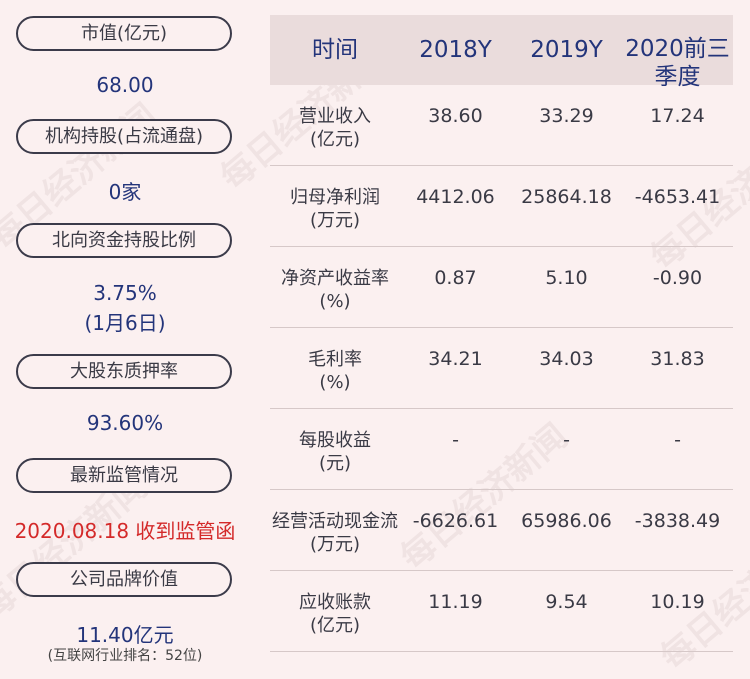 The height and width of the screenshot is (679, 750). What do you see at coordinates (501, 287) in the screenshot?
I see `table-row: 净资产收益率 (%) 0.87 5.10 -0.90` at bounding box center [501, 287].